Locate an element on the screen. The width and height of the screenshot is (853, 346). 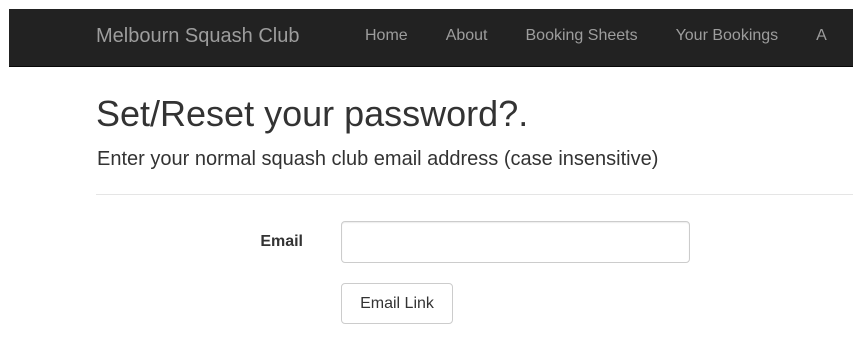
email-label: Email is located at coordinates (281, 241).